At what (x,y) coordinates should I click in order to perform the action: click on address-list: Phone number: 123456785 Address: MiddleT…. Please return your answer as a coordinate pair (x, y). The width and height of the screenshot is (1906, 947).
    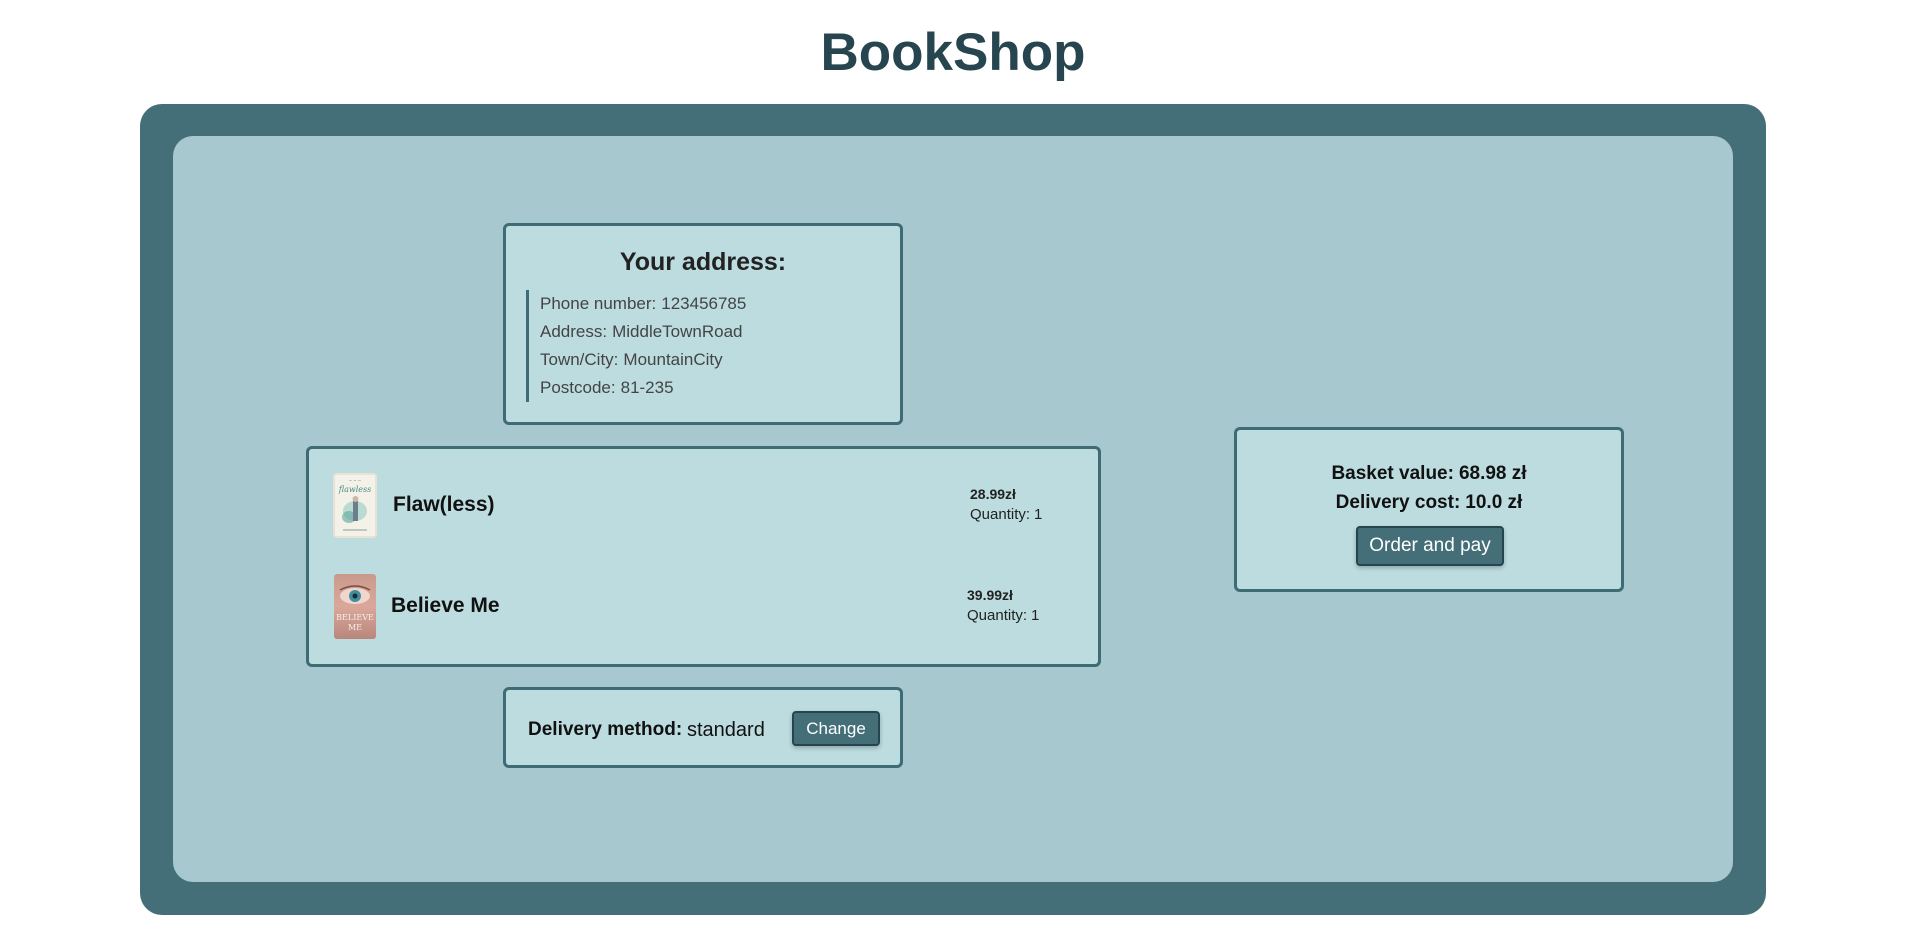
    Looking at the image, I should click on (636, 346).